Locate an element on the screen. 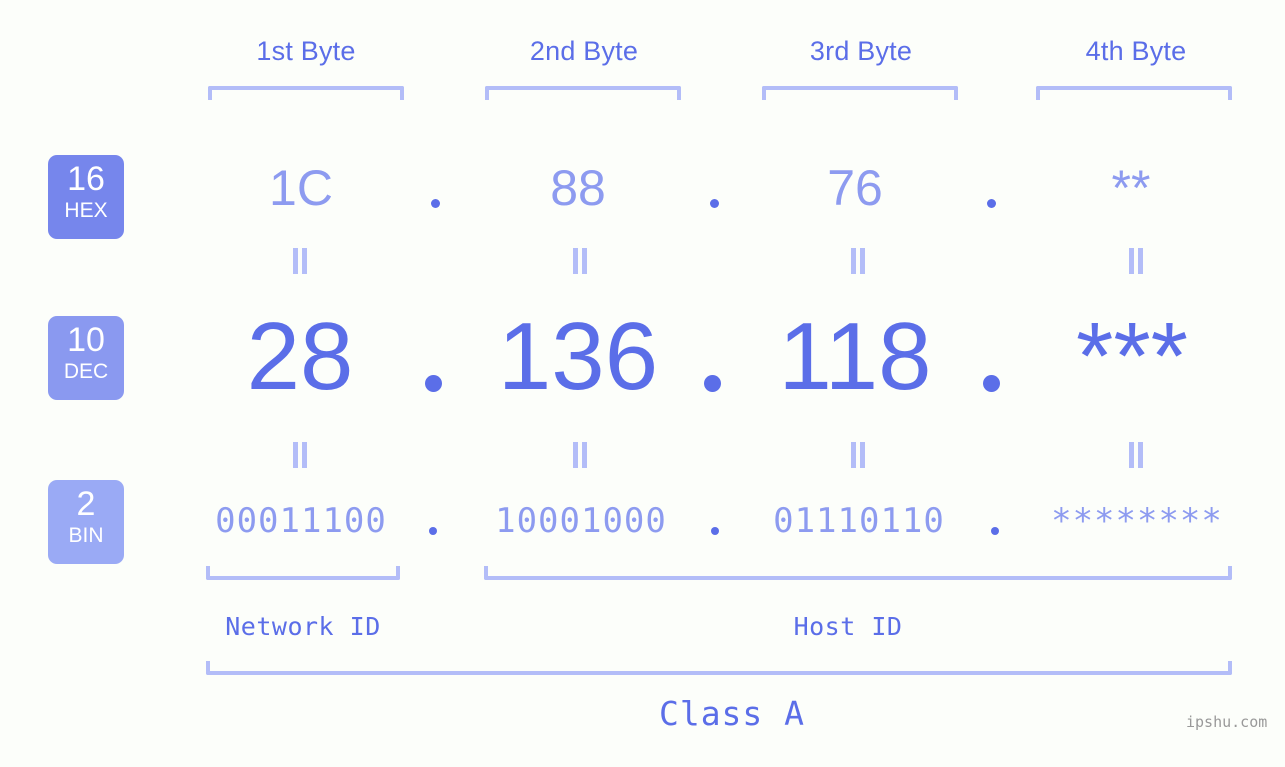 This screenshot has height=767, width=1285. byte-header-1: 1st Byte is located at coordinates (306, 51).